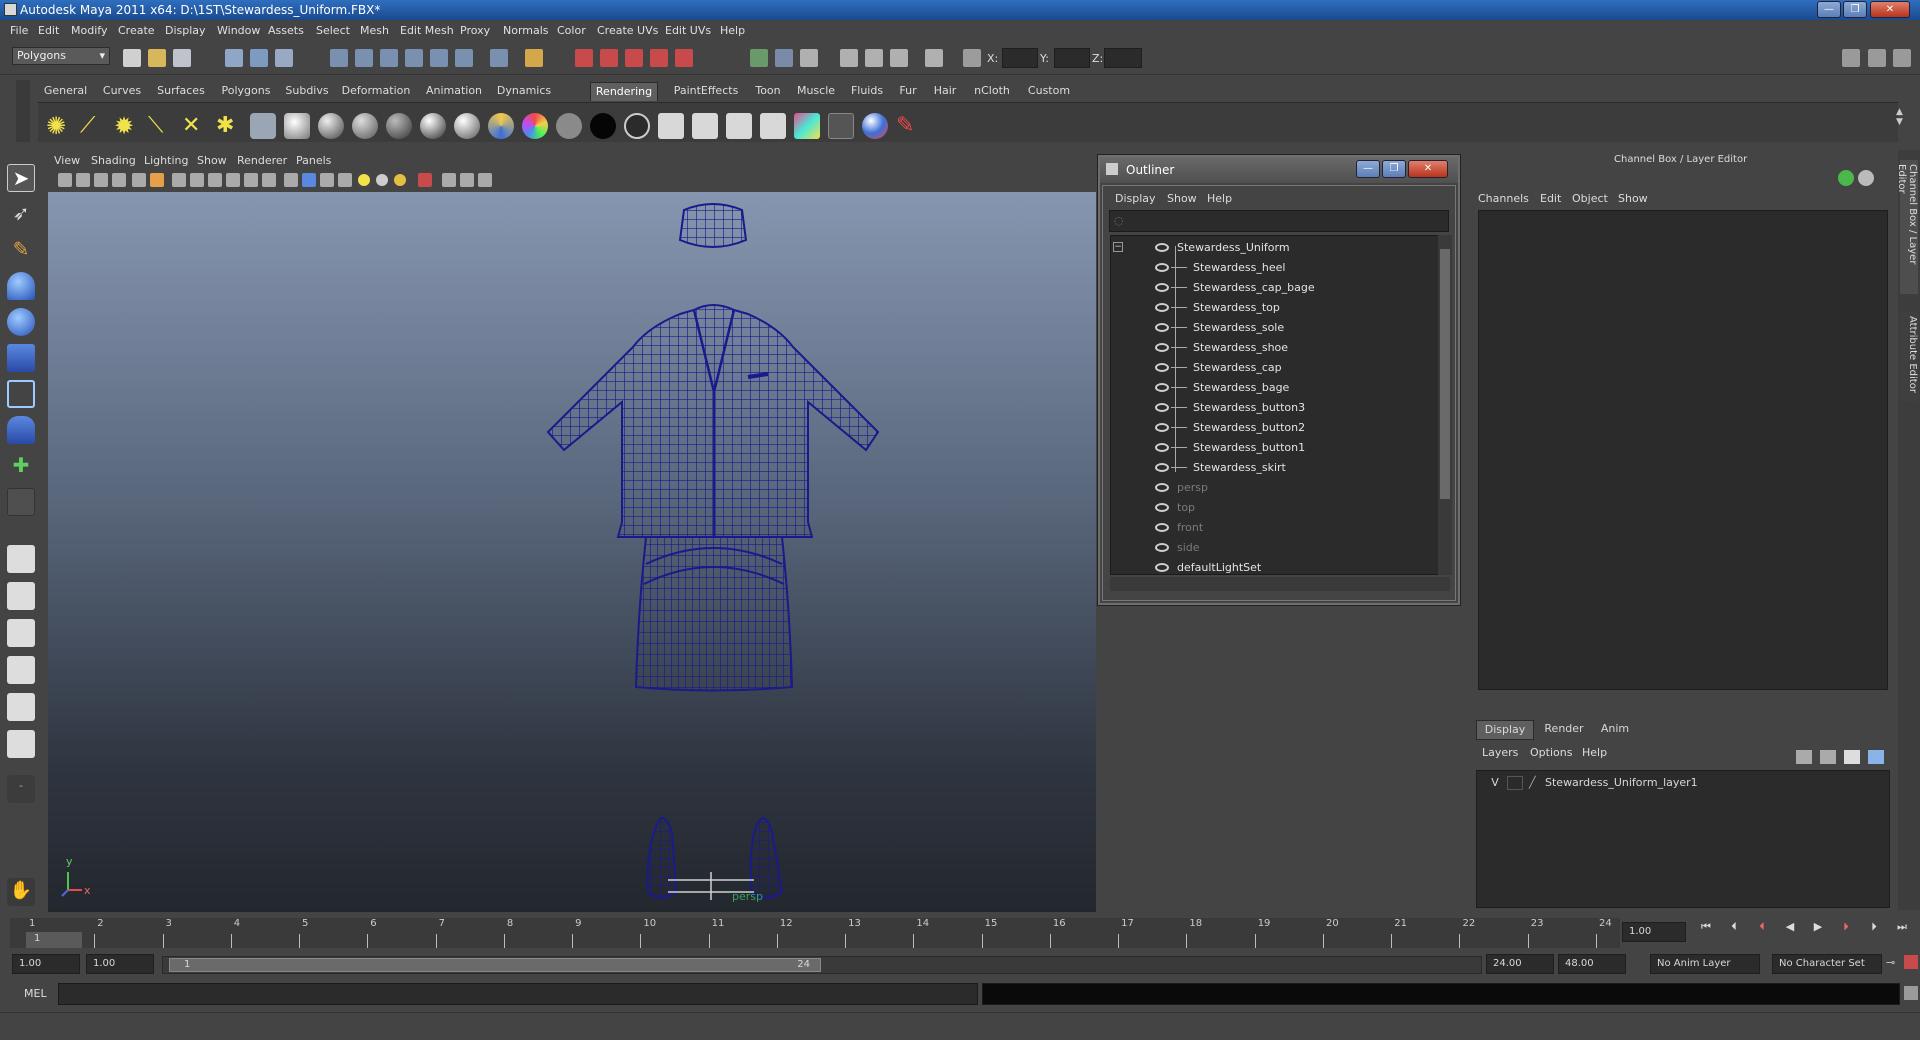  I want to click on texture-ramp-icon, so click(739, 126).